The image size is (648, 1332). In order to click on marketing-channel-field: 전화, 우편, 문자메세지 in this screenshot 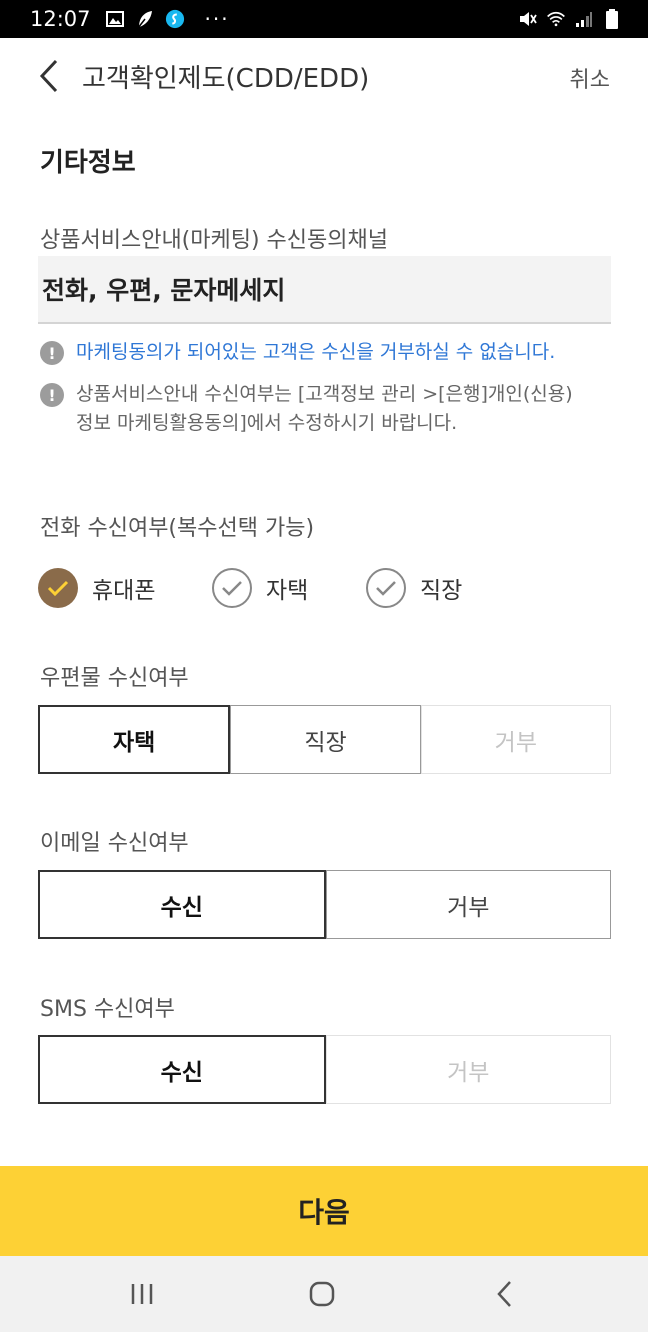, I will do `click(324, 290)`.